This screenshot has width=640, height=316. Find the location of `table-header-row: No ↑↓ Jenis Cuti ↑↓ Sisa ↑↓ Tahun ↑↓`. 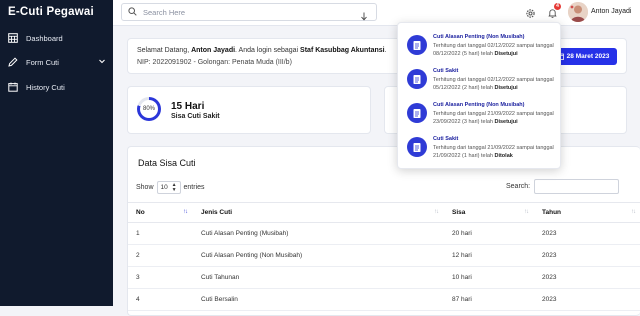

table-header-row: No ↑↓ Jenis Cuti ↑↓ Sisa ↑↓ Tahun ↑↓ is located at coordinates (384, 212).